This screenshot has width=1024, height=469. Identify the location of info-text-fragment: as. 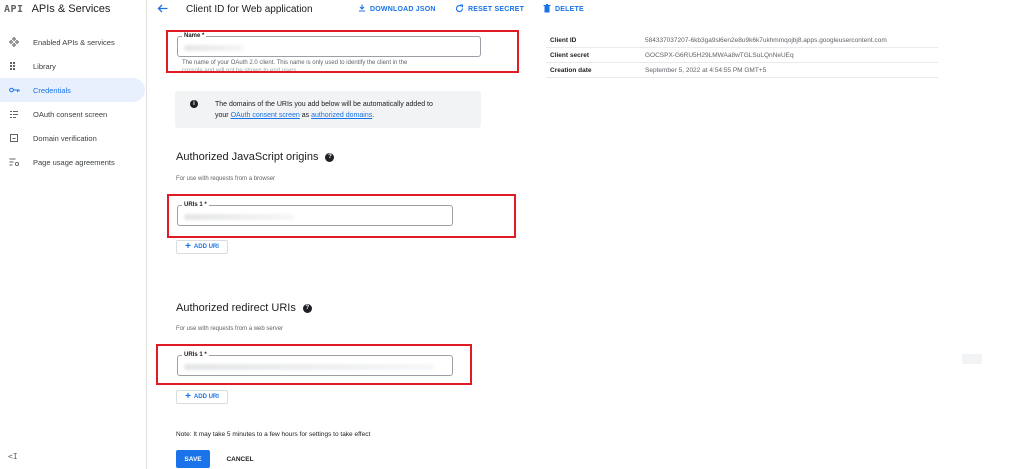
(305, 115).